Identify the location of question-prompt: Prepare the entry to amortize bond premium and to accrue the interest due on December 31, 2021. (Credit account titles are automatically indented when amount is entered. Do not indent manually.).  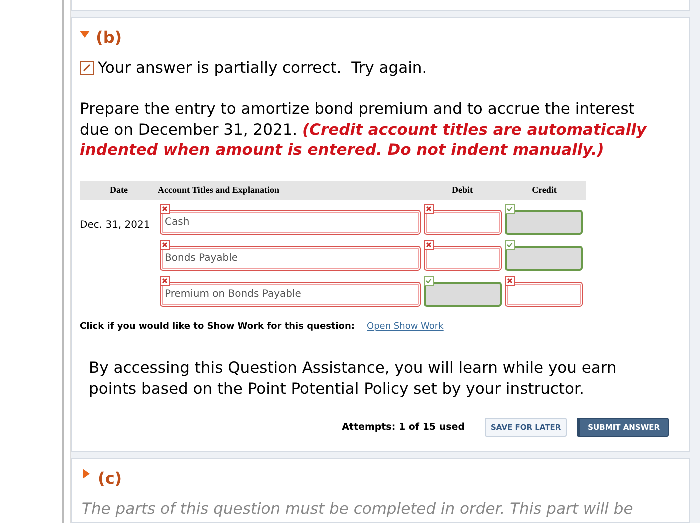
(364, 129).